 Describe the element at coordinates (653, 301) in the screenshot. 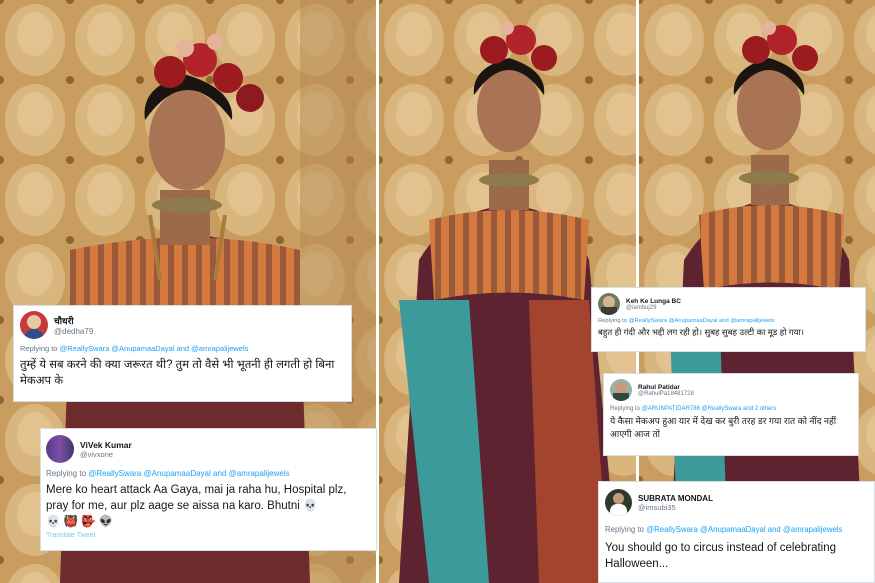

I see `user-name: Keh Ke Lunga BC` at that location.